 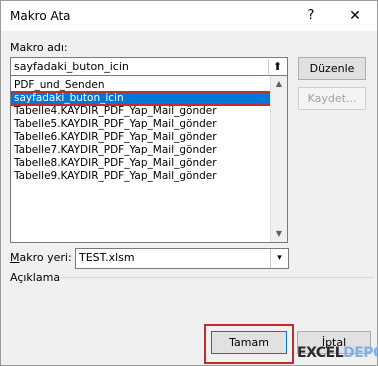 I want to click on macro-name-label: Makro adı:, so click(x=39, y=47).